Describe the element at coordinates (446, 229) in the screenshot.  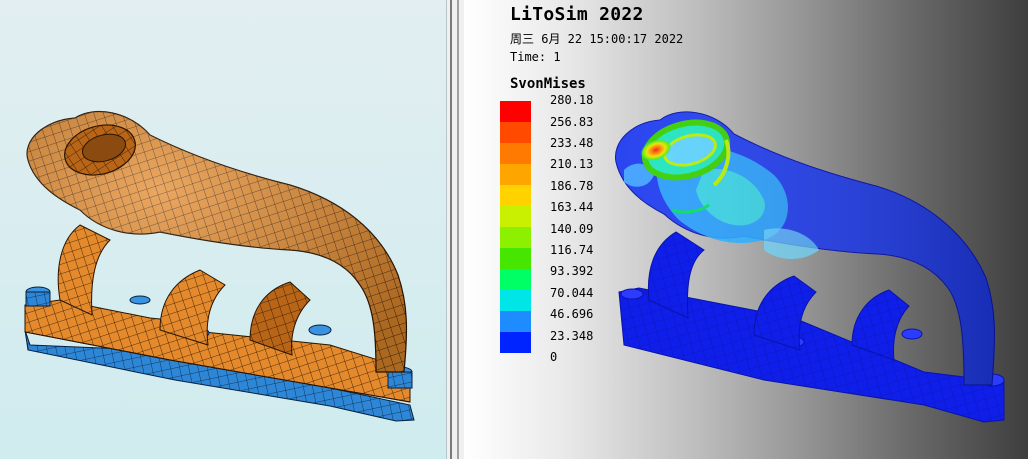
I see `splitter-edge` at that location.